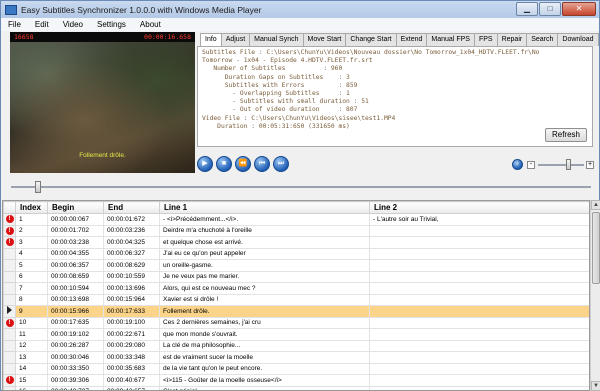  I want to click on menu-edit: Edit, so click(42, 24).